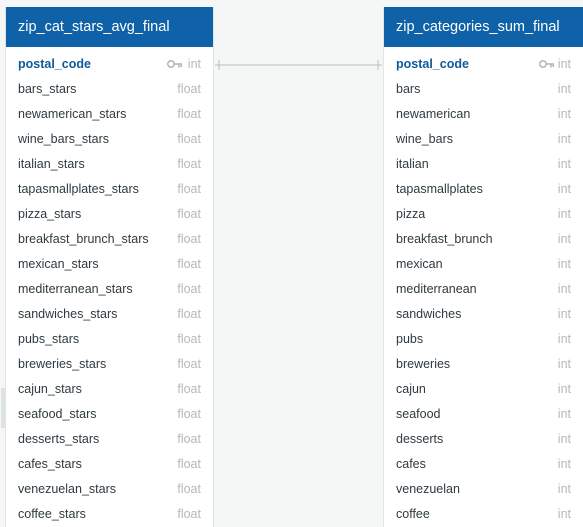  Describe the element at coordinates (483, 264) in the screenshot. I see `column-row: mexican int` at that location.